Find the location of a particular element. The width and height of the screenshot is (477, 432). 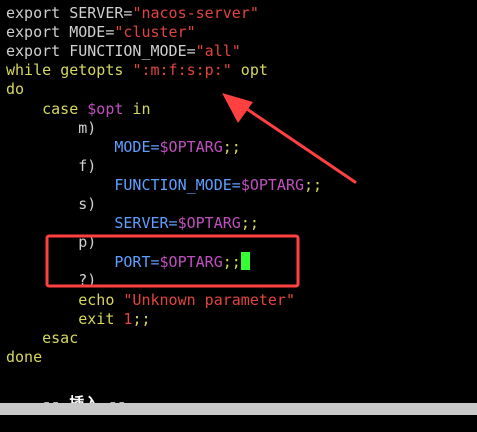

code-line-12: SERVER=$OPTARG;; is located at coordinates (132, 223).